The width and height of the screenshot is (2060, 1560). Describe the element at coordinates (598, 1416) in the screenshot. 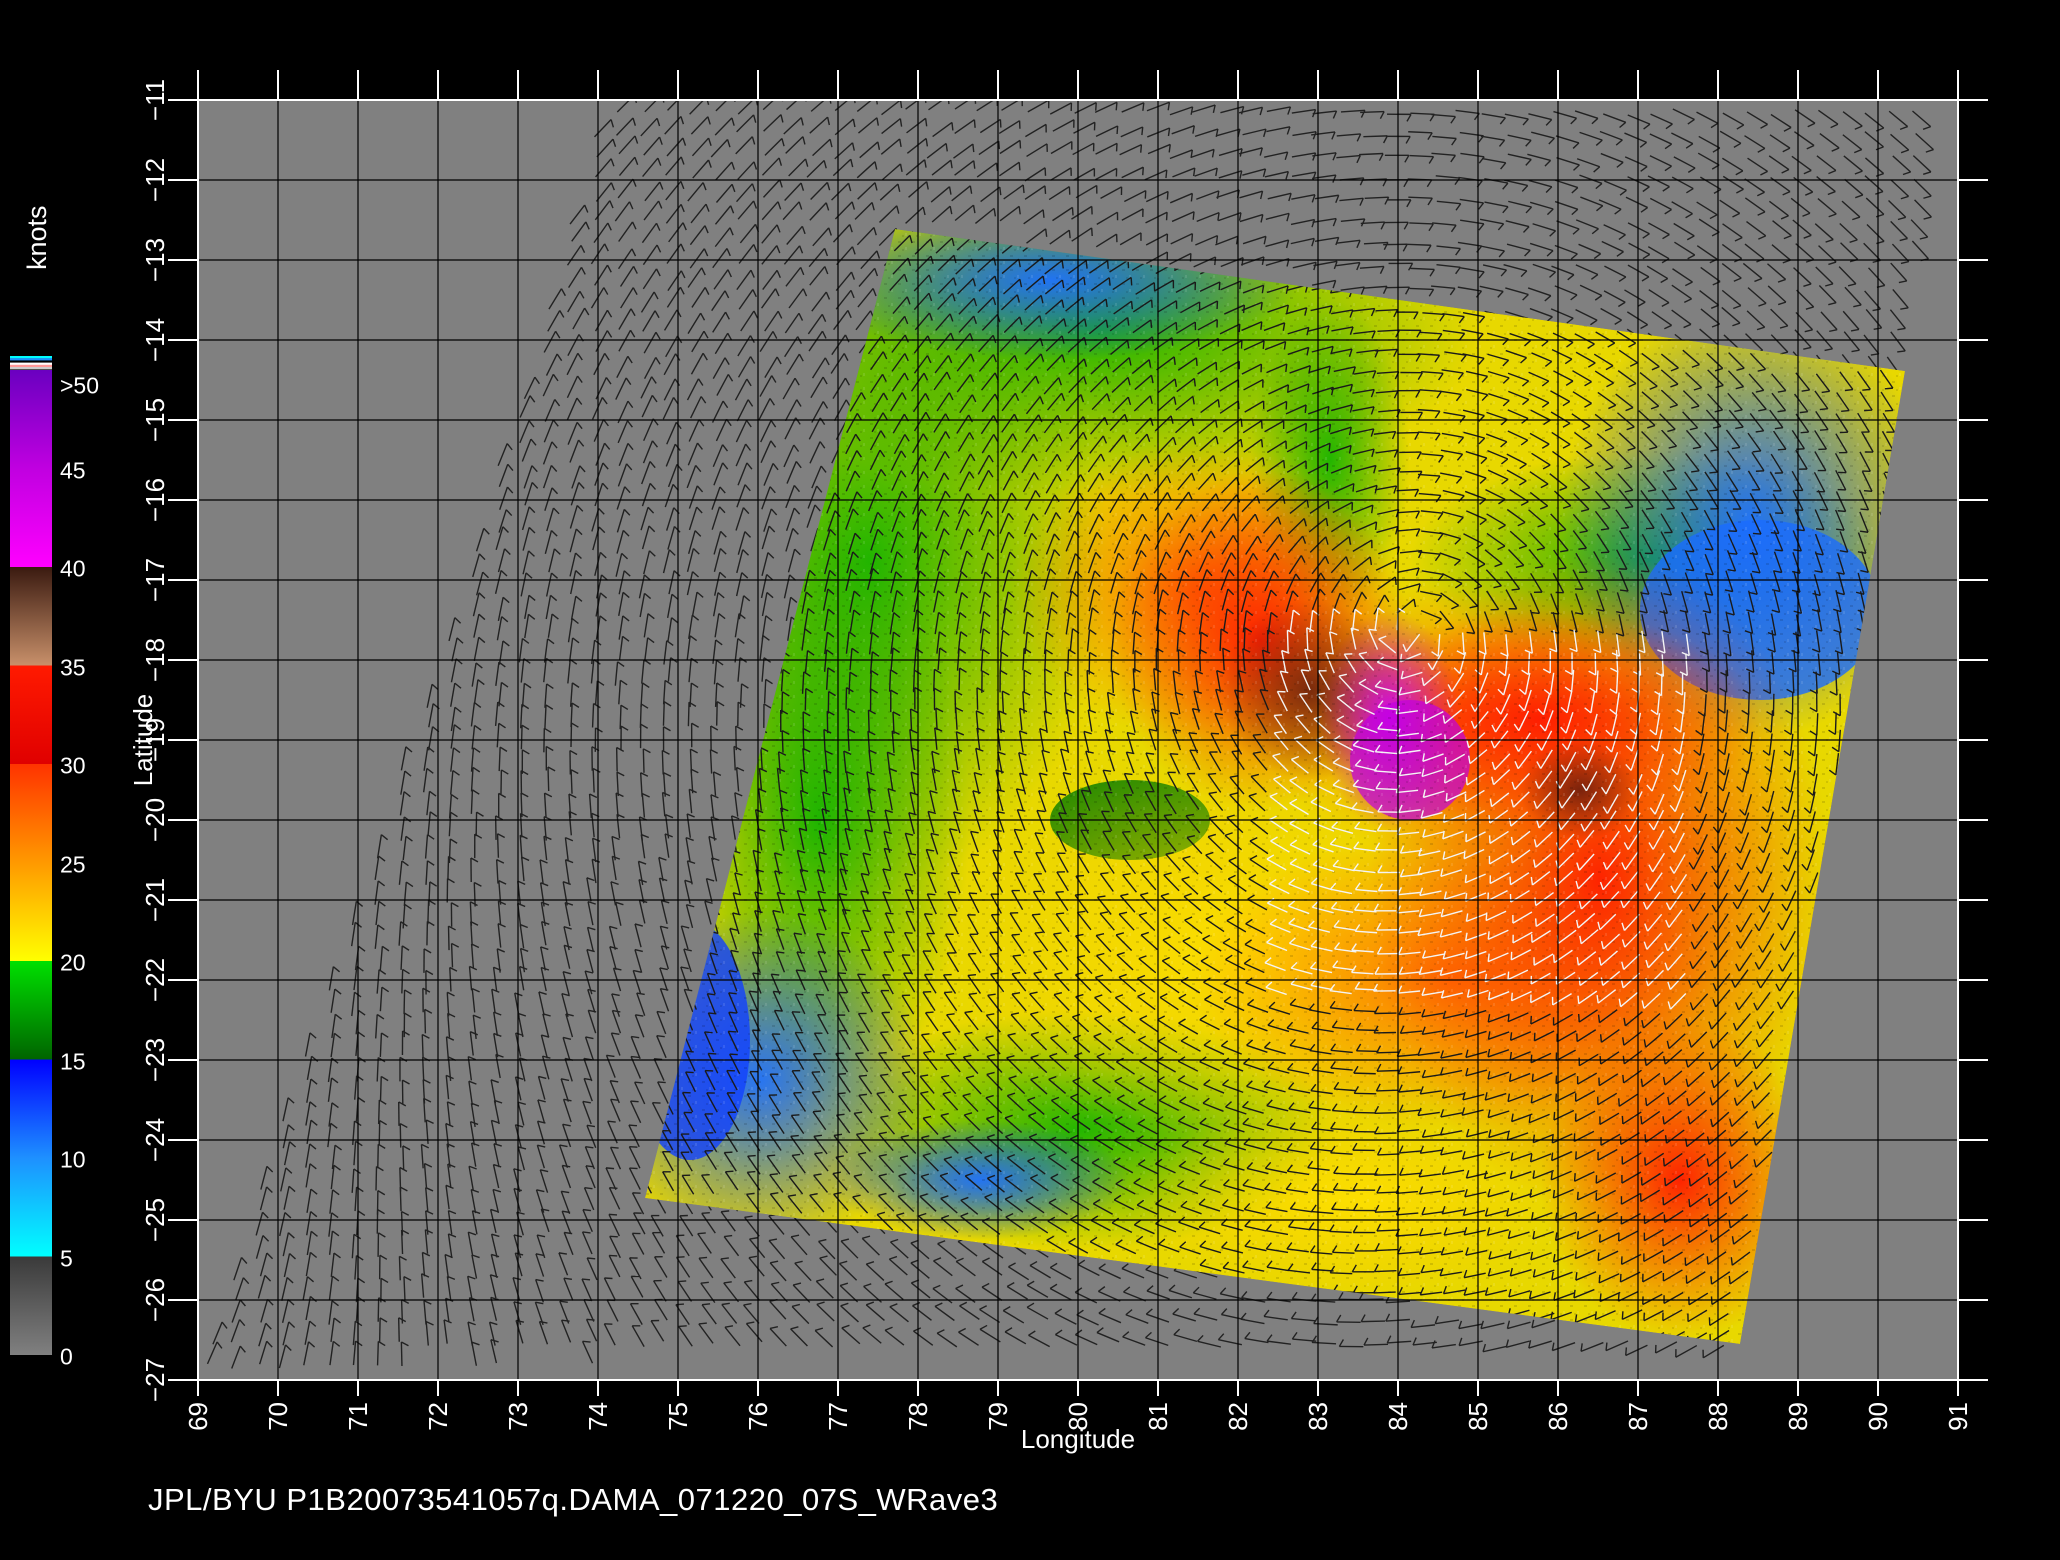

I see `x-tick-label: 74` at that location.